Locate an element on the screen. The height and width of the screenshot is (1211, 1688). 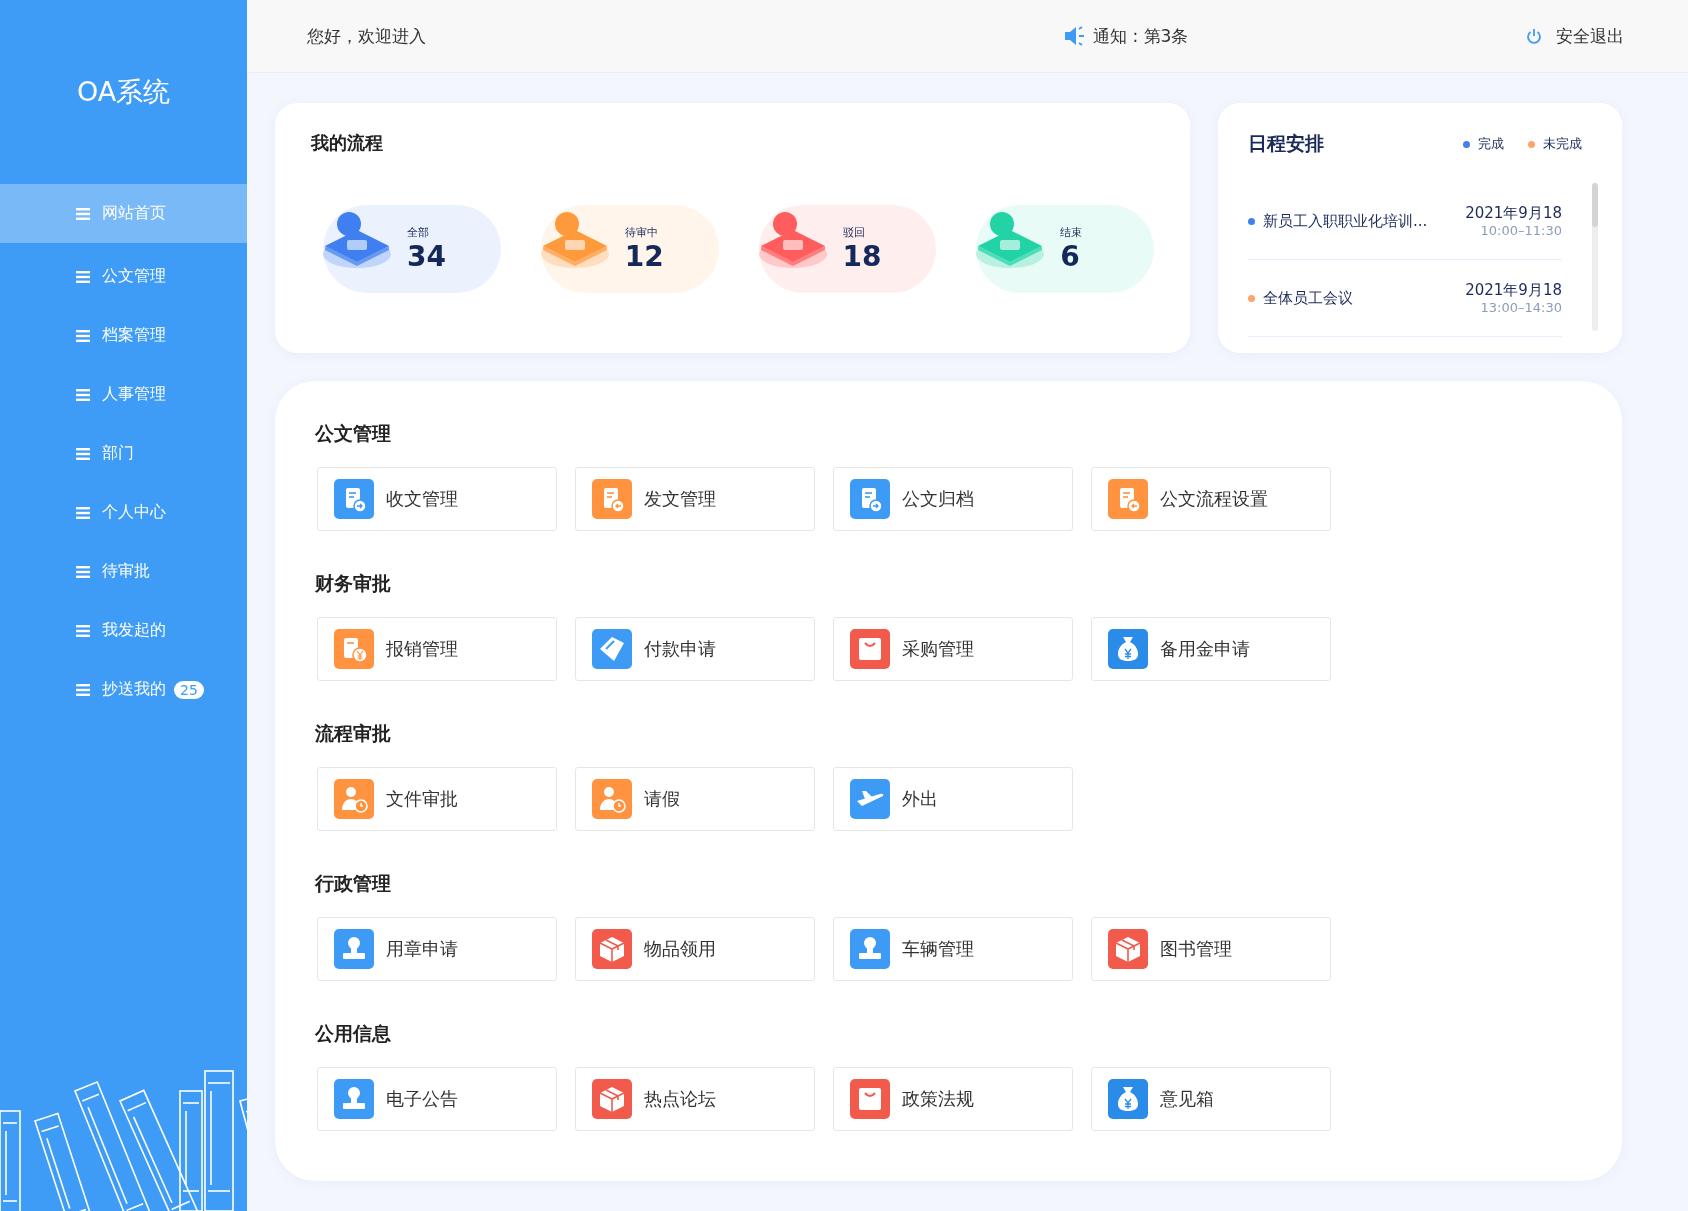
app-tile: 用章申请 is located at coordinates (437, 949).